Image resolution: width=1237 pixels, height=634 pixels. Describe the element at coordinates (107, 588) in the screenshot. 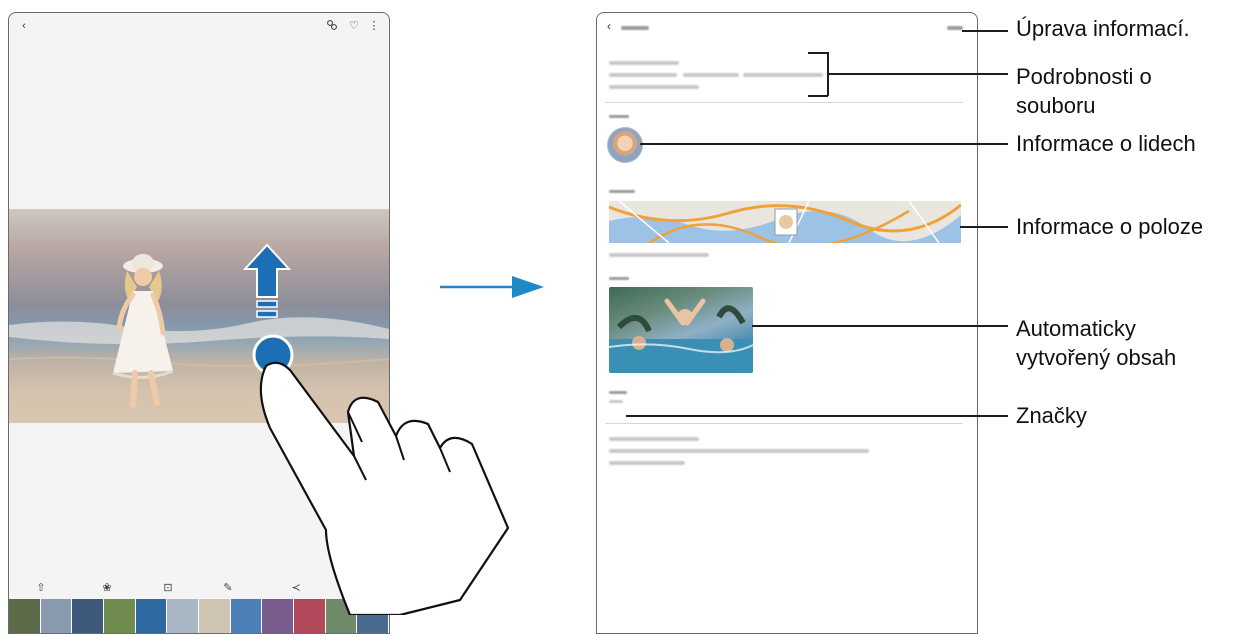

I see `filter-icon: ❀` at that location.